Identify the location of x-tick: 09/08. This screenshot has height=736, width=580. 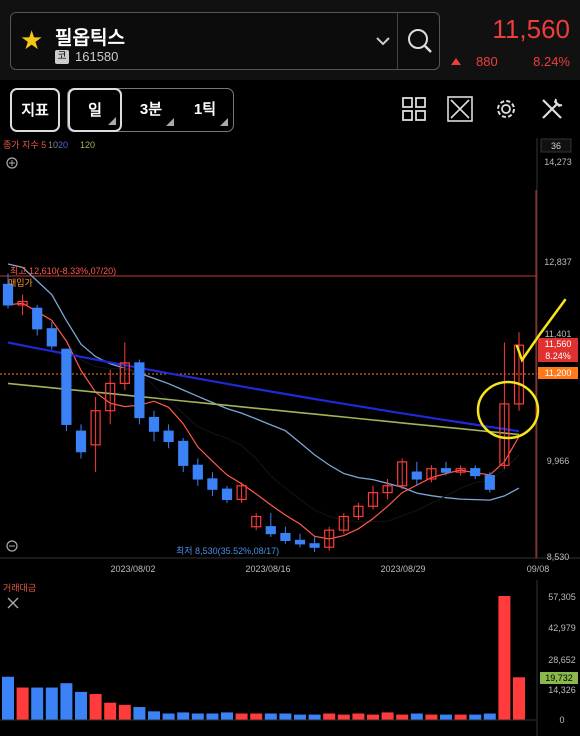
(538, 569).